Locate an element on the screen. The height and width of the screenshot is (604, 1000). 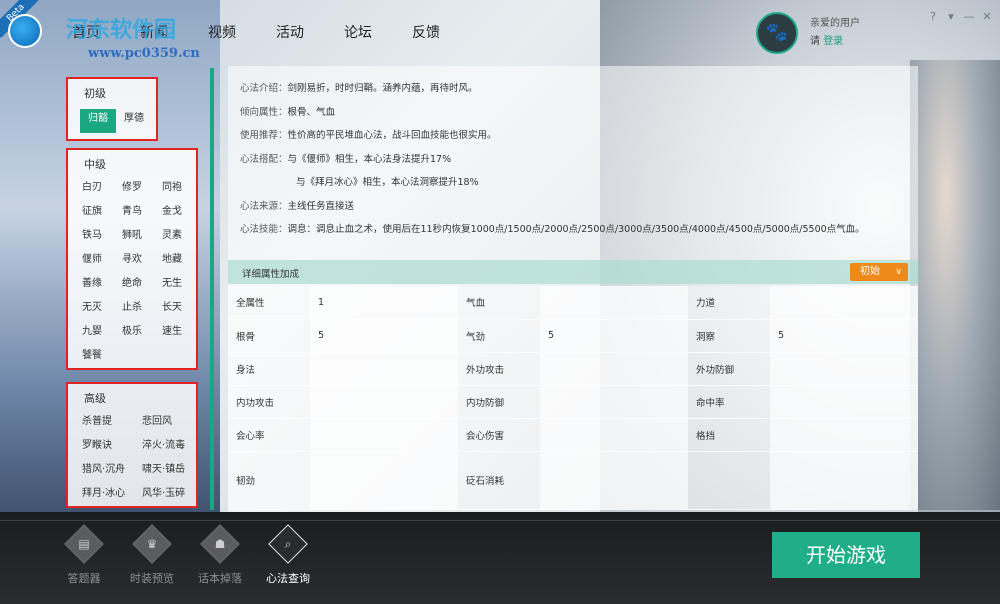
character-art is located at coordinates (955, 285).